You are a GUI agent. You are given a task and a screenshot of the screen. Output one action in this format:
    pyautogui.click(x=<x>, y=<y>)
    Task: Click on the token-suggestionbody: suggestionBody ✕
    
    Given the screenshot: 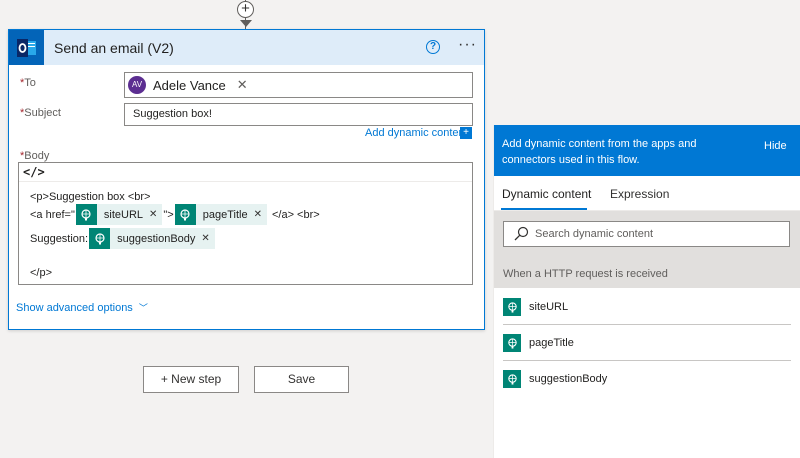 What is the action you would take?
    pyautogui.click(x=152, y=238)
    